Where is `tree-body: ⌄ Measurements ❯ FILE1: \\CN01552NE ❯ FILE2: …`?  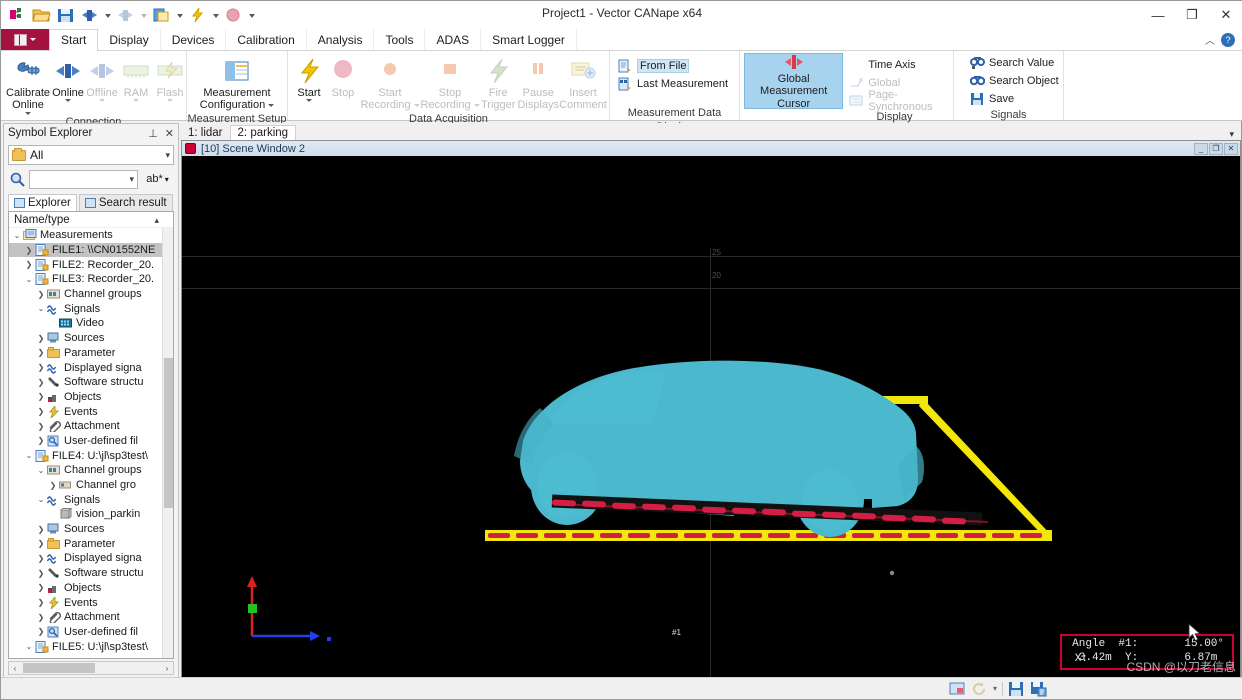
tree-body: ⌄ Measurements ❯ FILE1: \\CN01552NE ❯ FILE2: … is located at coordinates (91, 441).